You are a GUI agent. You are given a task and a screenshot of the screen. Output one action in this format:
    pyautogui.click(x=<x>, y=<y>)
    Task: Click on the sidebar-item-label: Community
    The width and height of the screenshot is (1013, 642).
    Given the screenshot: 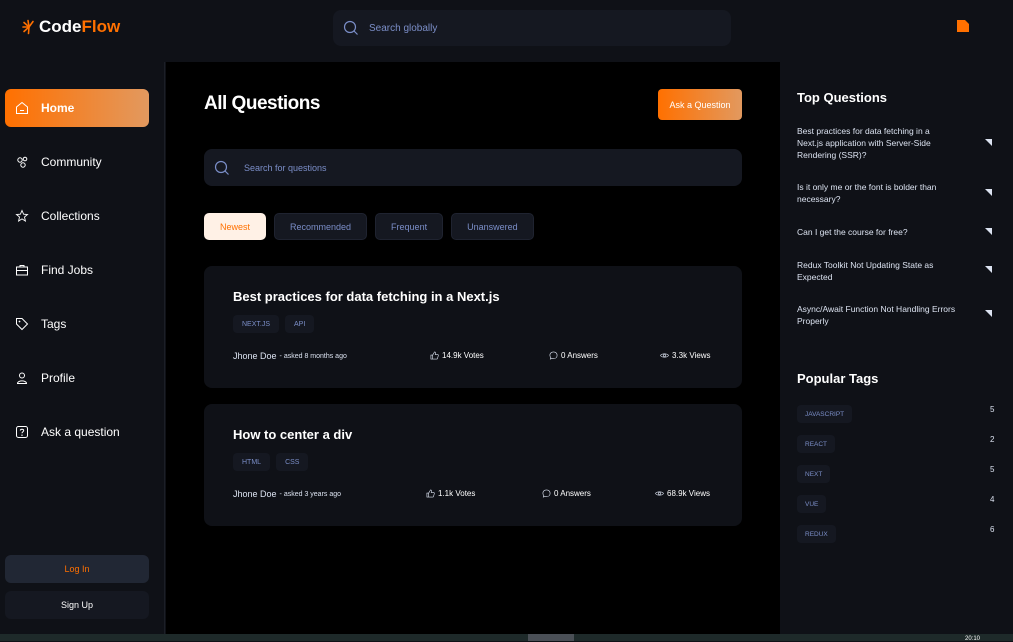 What is the action you would take?
    pyautogui.click(x=71, y=162)
    